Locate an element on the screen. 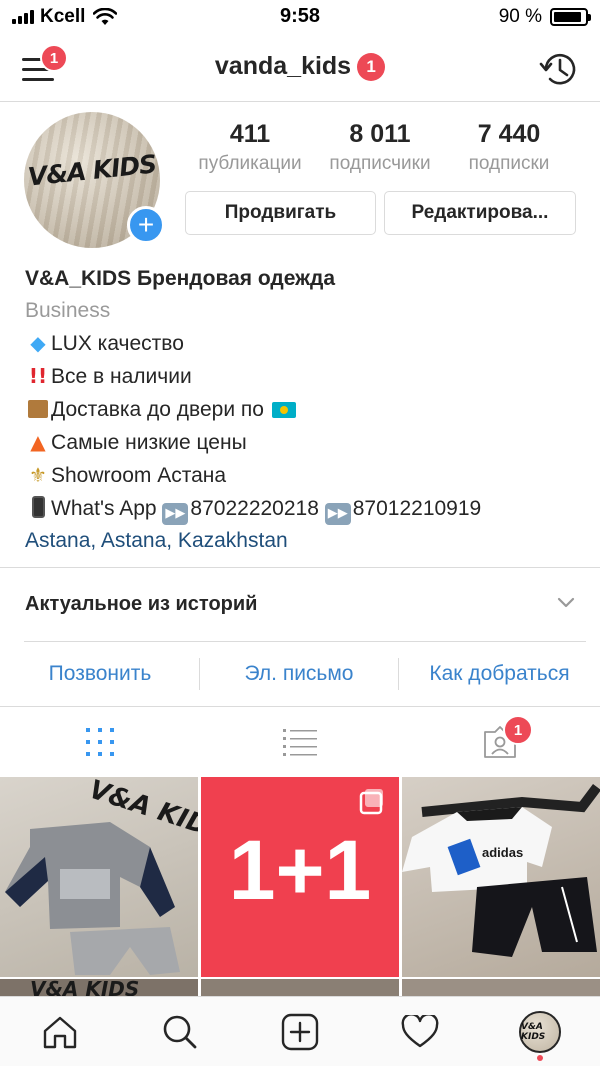 This screenshot has height=1066, width=600. location-link: Astana, Astana, Kazakhstan is located at coordinates (305, 541).